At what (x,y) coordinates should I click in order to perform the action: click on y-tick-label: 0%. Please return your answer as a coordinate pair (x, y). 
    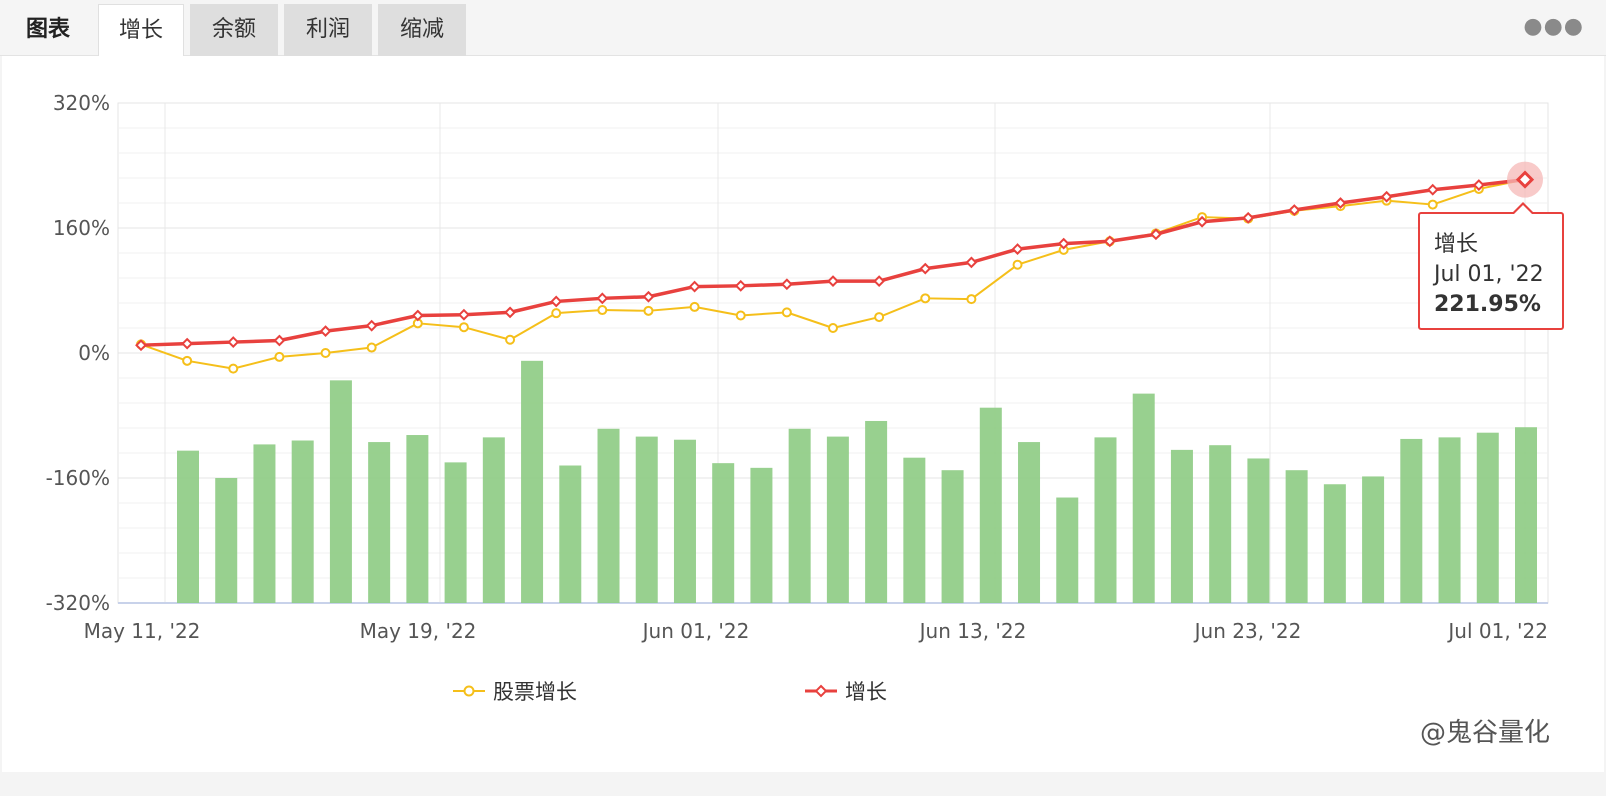
    Looking at the image, I should click on (94, 353).